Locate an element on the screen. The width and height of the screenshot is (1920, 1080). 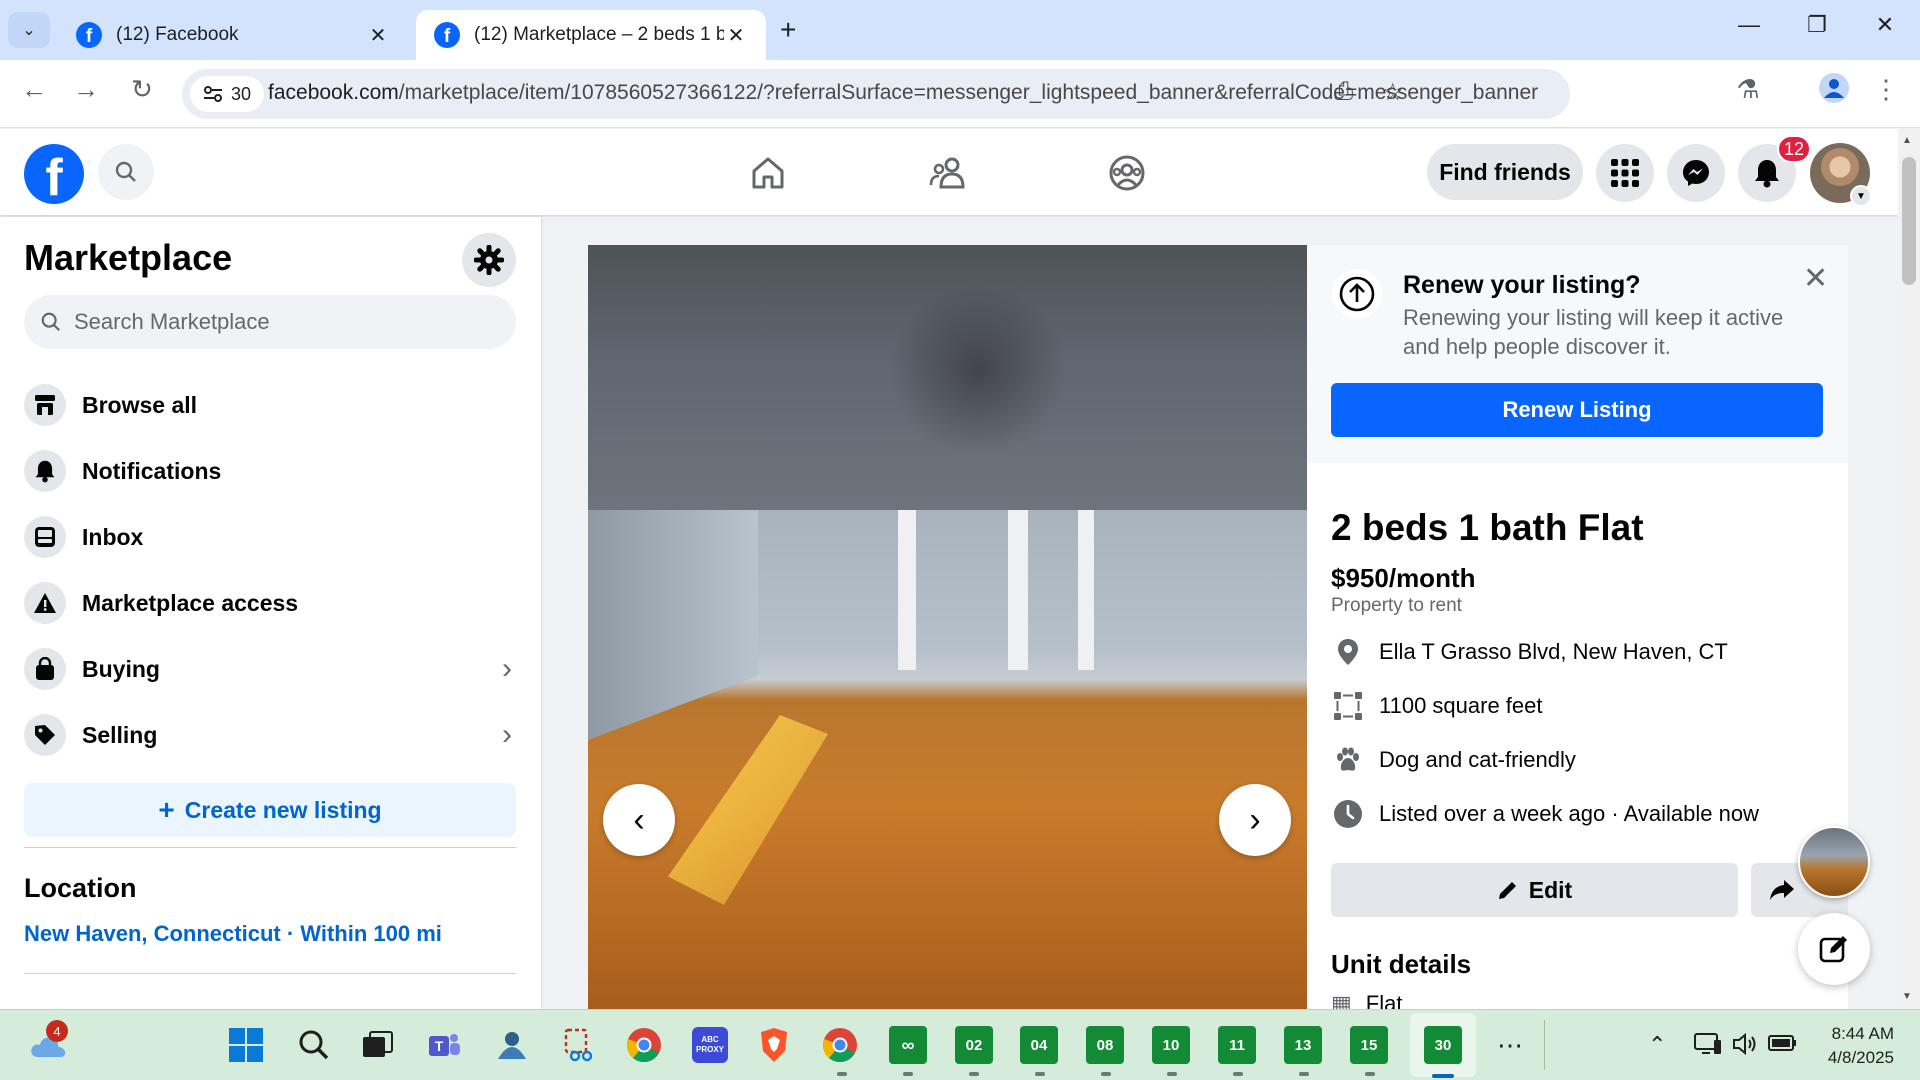
marketplace-search-input: Search Marketplace is located at coordinates (270, 322).